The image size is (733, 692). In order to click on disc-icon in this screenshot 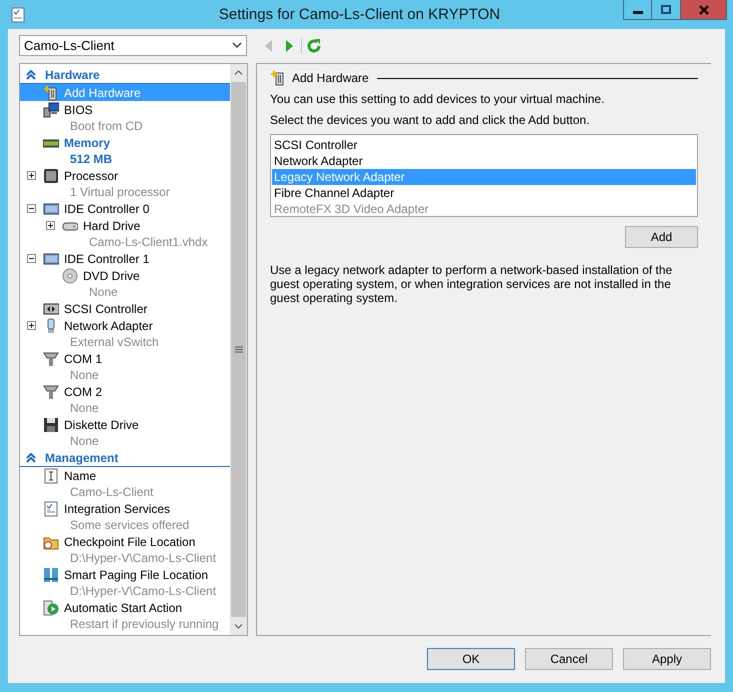, I will do `click(70, 276)`.